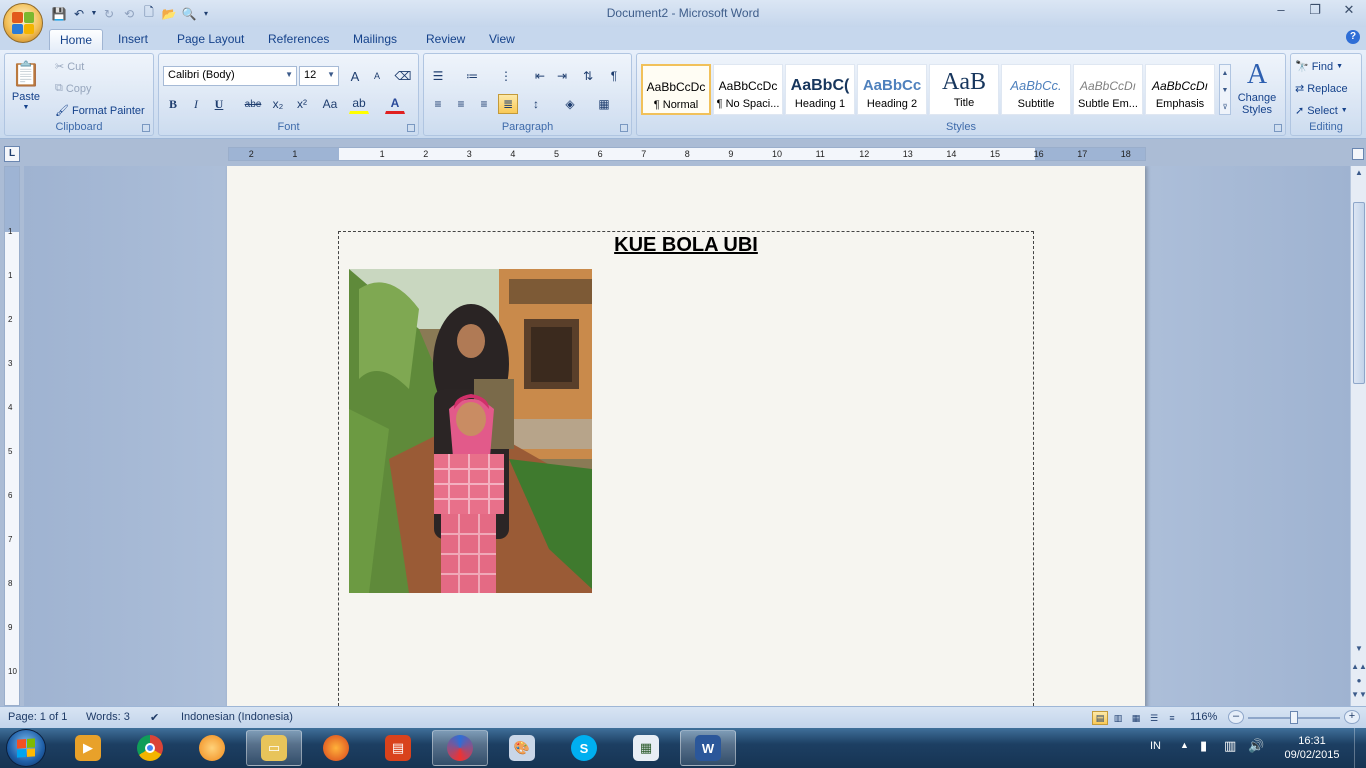  What do you see at coordinates (1184, 754) in the screenshot?
I see `show-hidden-icons: ▲` at bounding box center [1184, 754].